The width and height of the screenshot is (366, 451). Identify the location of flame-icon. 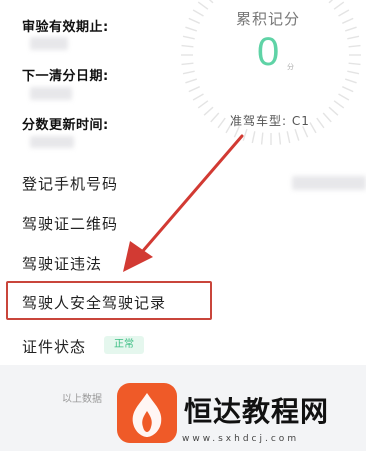
(147, 415).